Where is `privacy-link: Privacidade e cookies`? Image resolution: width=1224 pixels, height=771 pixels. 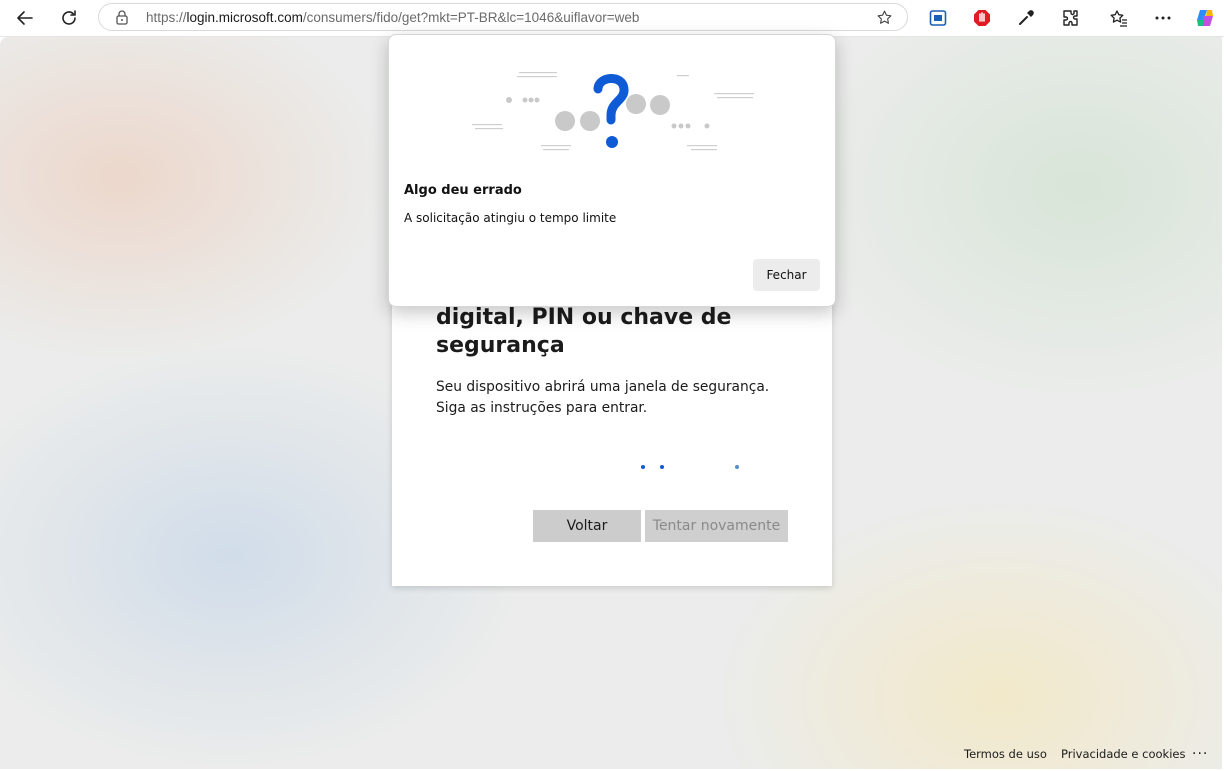
privacy-link: Privacidade e cookies is located at coordinates (1123, 754).